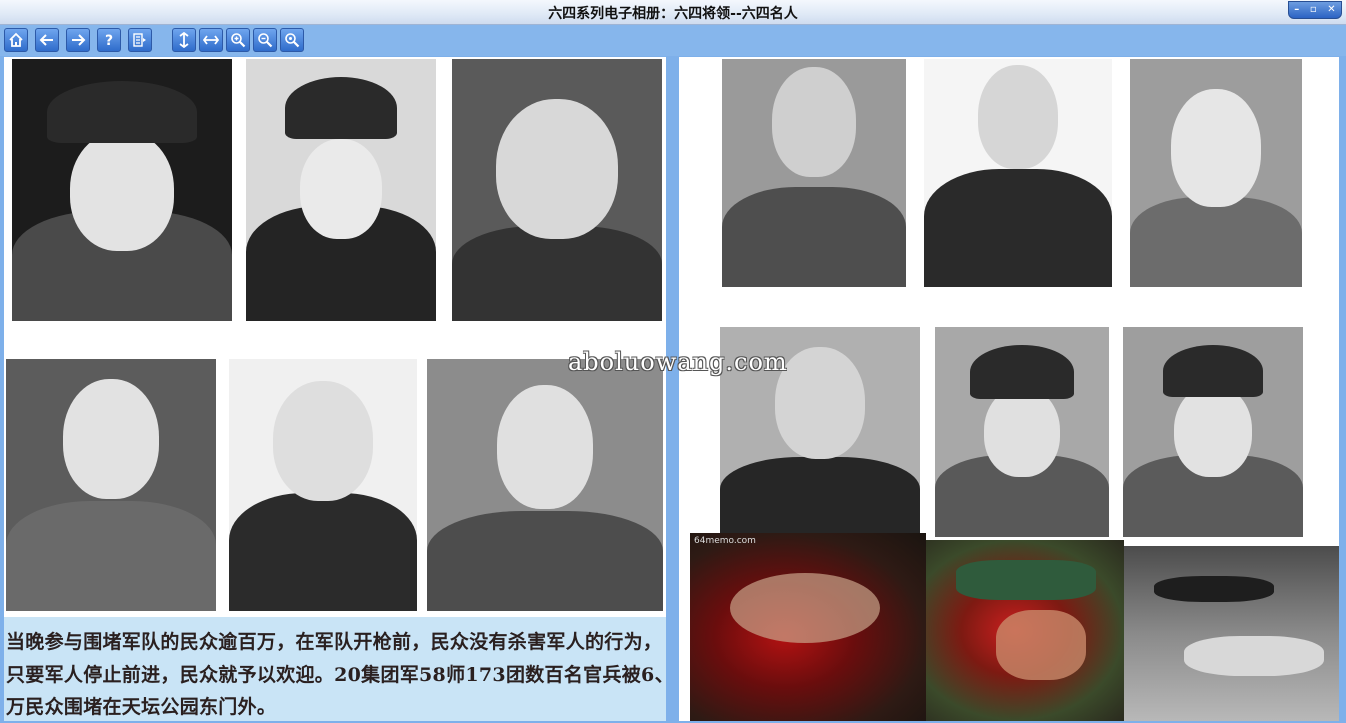 This screenshot has width=1346, height=723. I want to click on maximize-button: ▫, so click(1313, 10).